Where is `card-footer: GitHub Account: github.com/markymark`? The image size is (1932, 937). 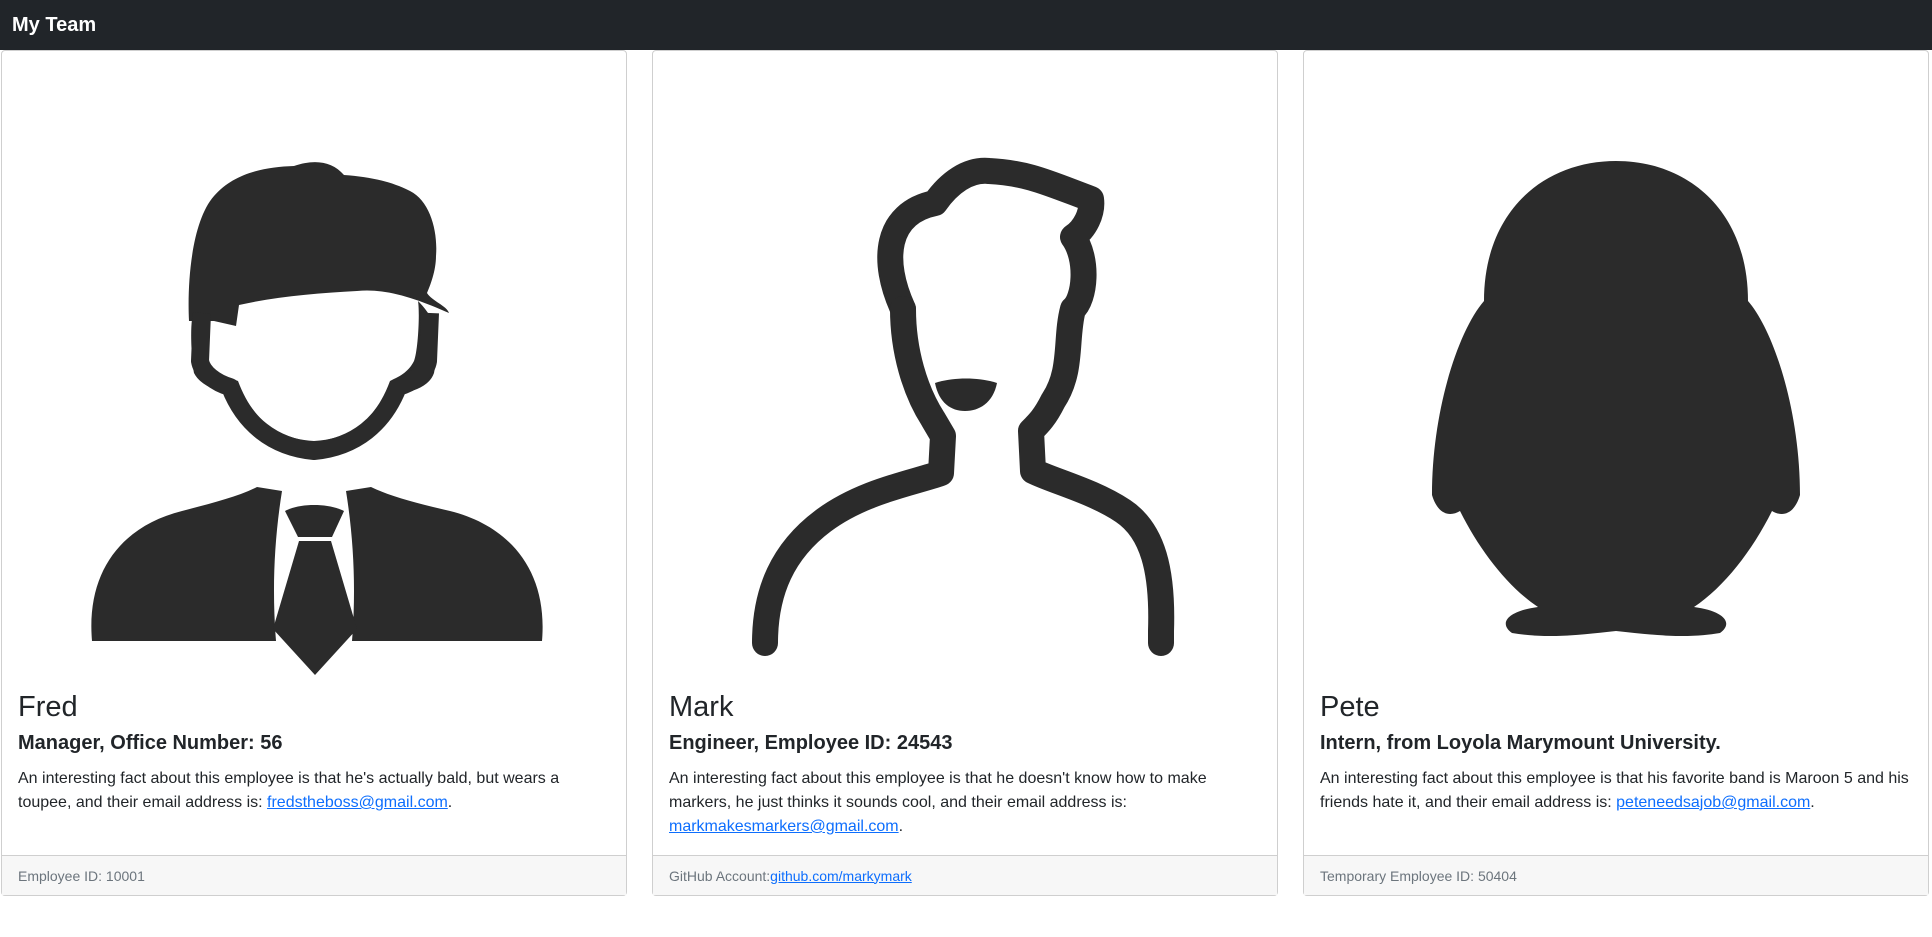
card-footer: GitHub Account: github.com/markymark is located at coordinates (965, 875).